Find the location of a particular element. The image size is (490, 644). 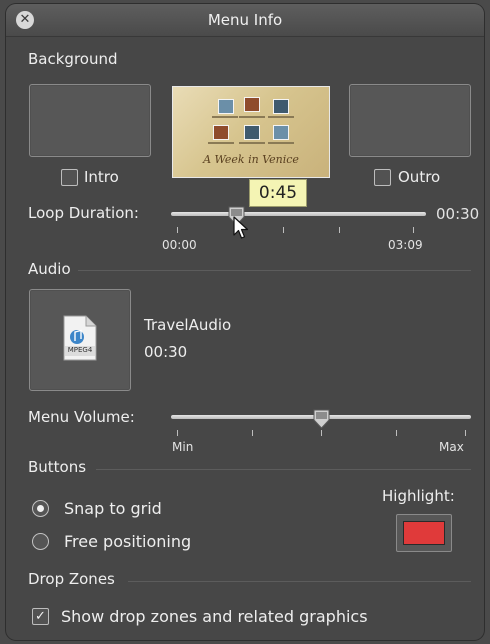

mpeg4-file-icon is located at coordinates (80, 338).